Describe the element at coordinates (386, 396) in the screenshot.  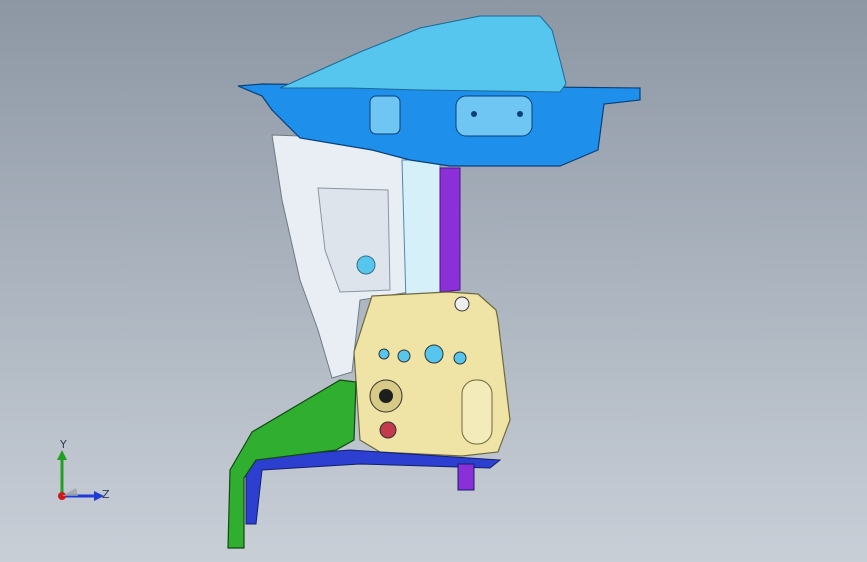
I see `bracket-boss-hole` at that location.